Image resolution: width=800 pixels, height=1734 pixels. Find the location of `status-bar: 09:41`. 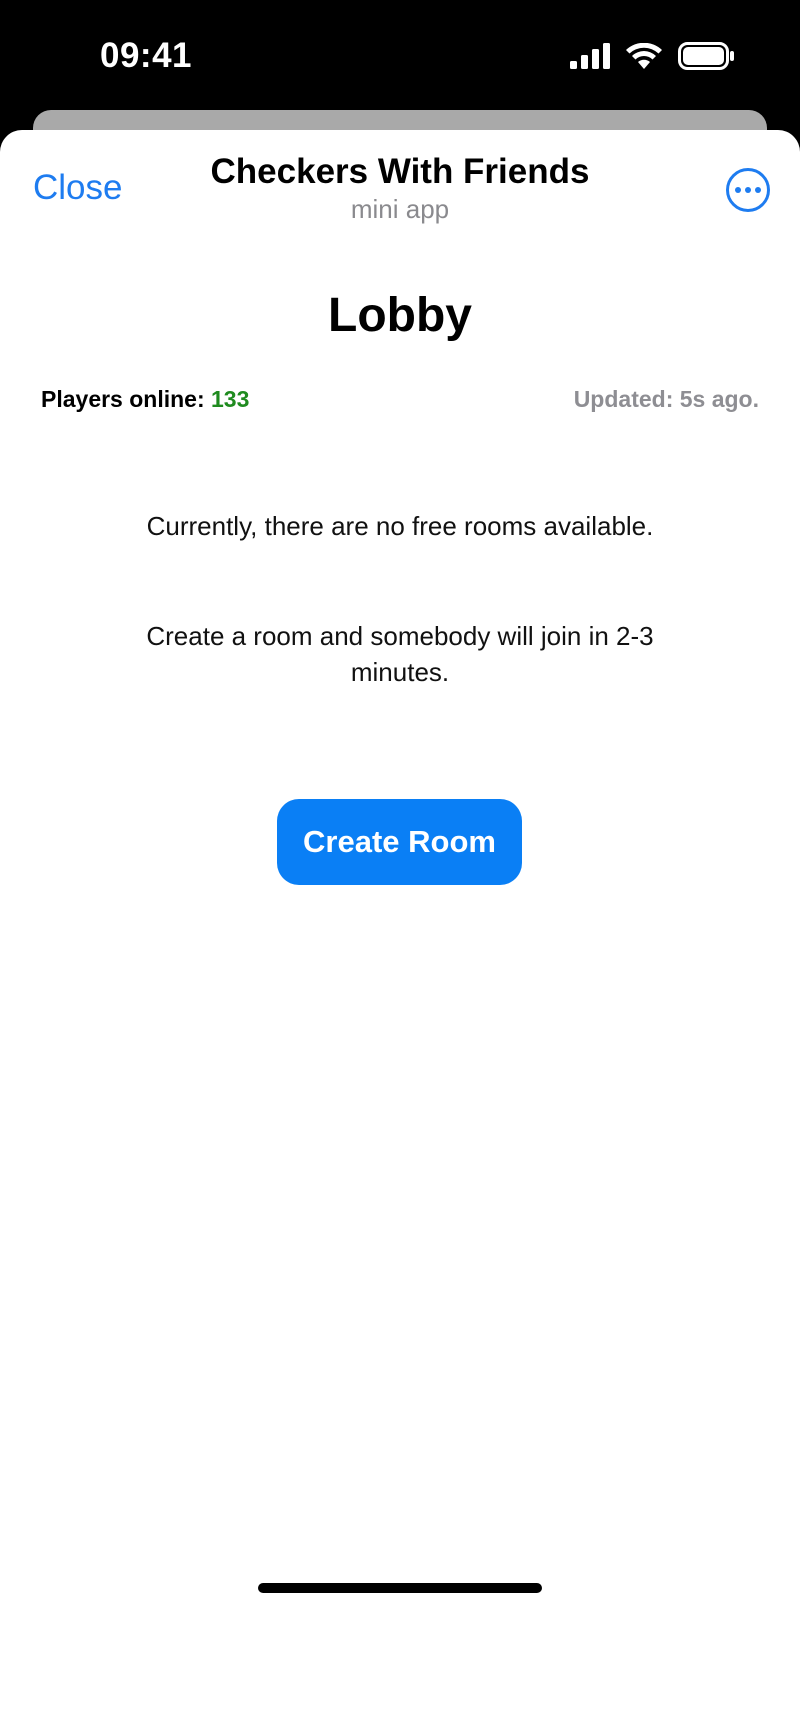

status-bar: 09:41 is located at coordinates (400, 55).